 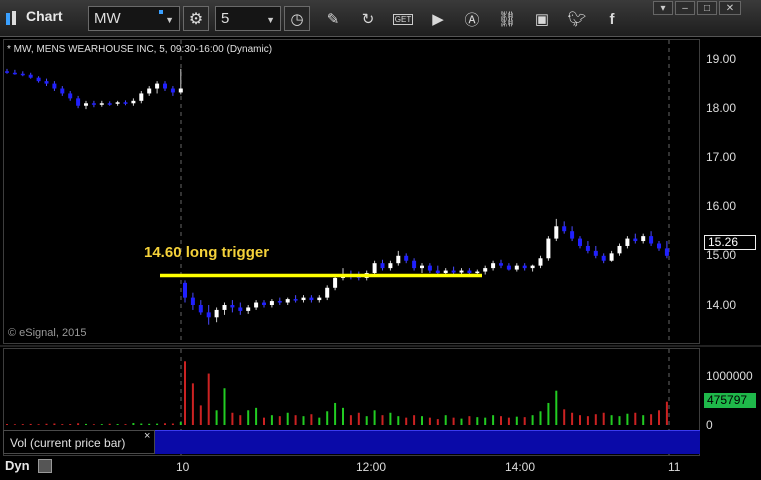 I want to click on copyright-label: © eSignal, 2015, so click(x=47, y=333).